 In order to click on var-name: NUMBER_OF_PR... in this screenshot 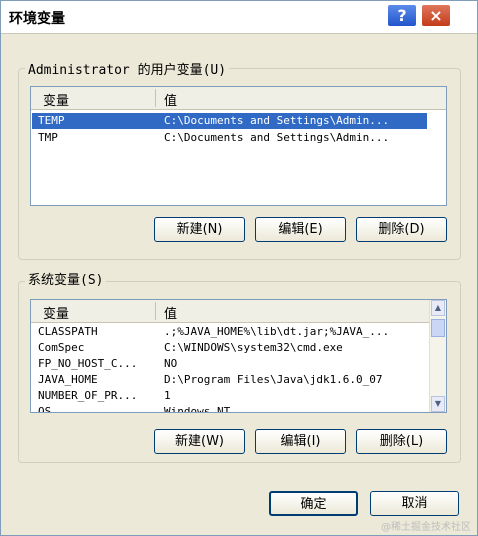, I will do `click(88, 395)`.